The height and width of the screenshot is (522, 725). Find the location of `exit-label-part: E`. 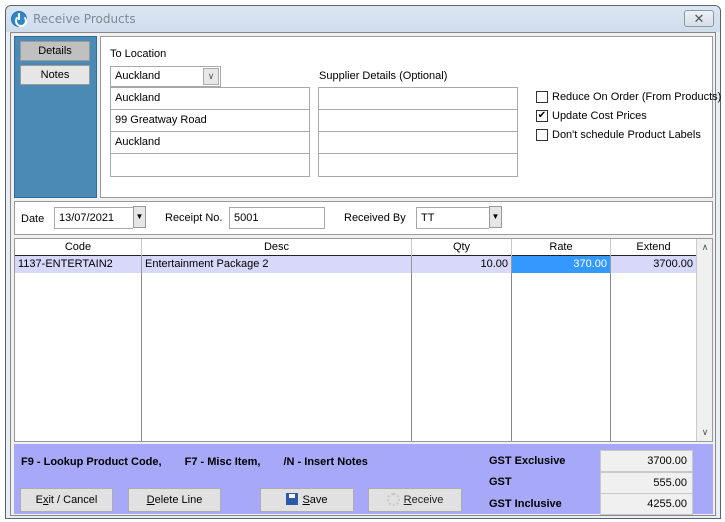

exit-label-part: E is located at coordinates (39, 500).